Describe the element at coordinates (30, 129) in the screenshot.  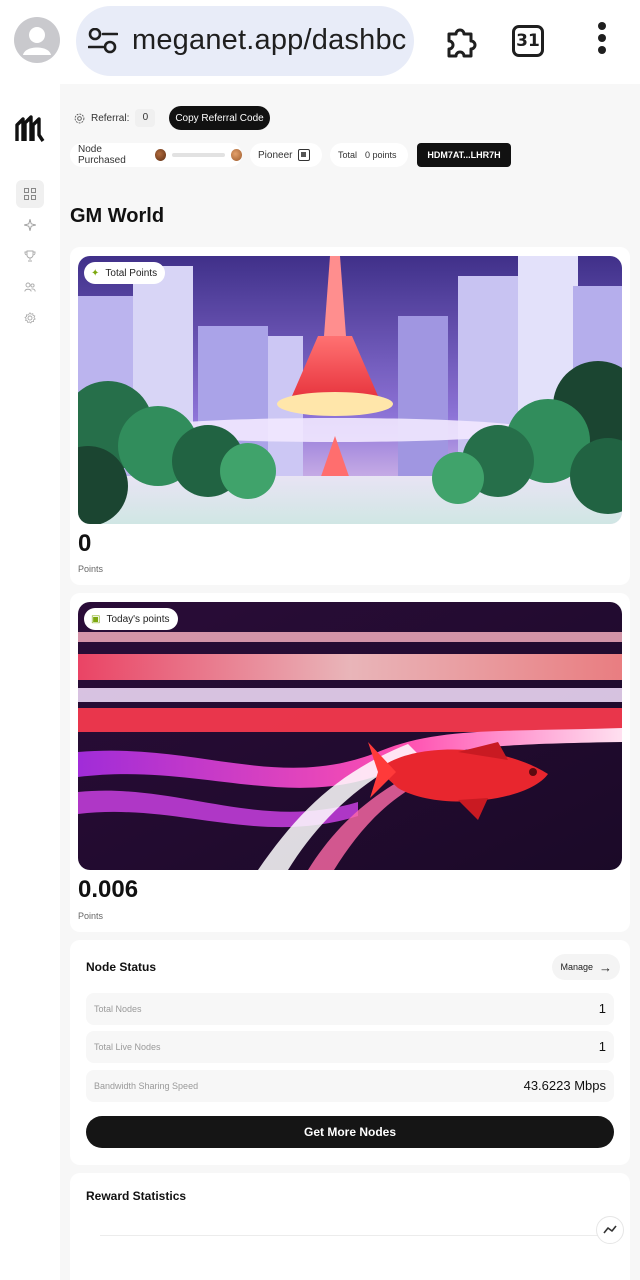
I see `meganet-logo` at that location.